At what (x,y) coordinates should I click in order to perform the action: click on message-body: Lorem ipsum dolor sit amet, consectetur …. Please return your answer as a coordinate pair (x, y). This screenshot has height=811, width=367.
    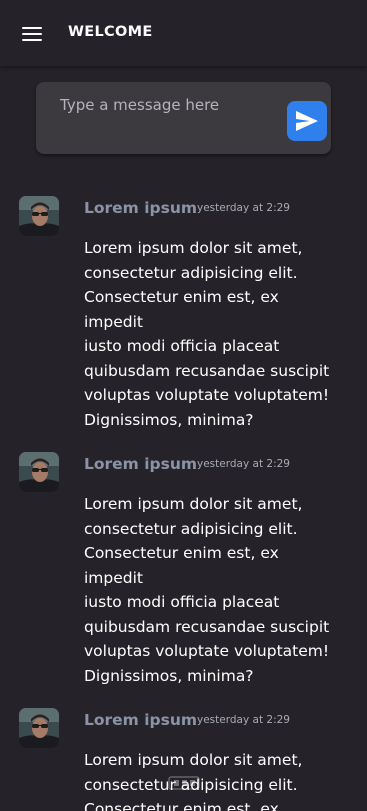
    Looking at the image, I should click on (213, 779).